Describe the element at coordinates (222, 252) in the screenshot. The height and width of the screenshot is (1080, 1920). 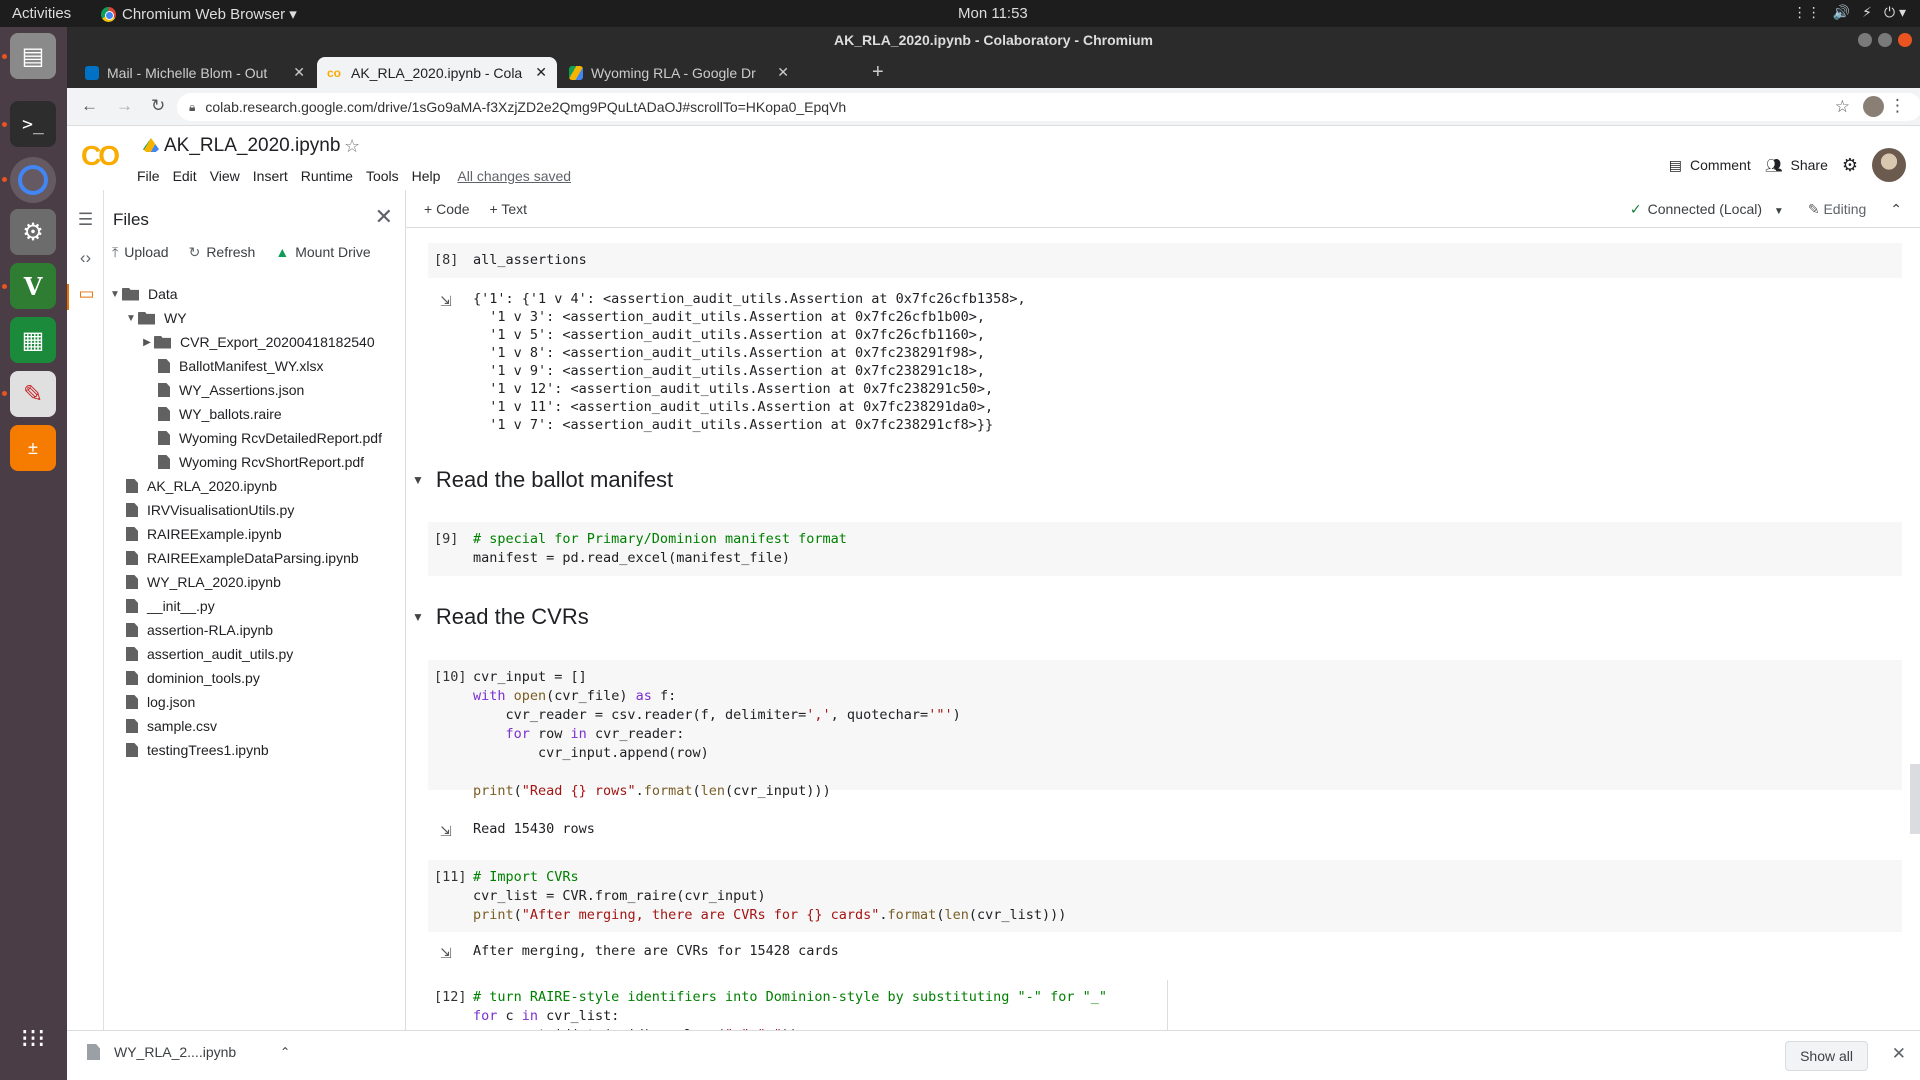
I see `refresh-button: ↻ Refresh` at that location.